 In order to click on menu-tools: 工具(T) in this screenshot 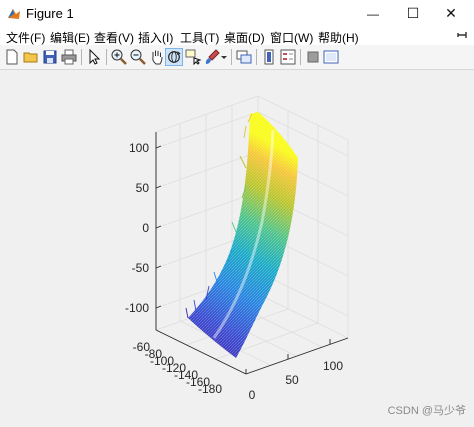, I will do `click(199, 37)`.